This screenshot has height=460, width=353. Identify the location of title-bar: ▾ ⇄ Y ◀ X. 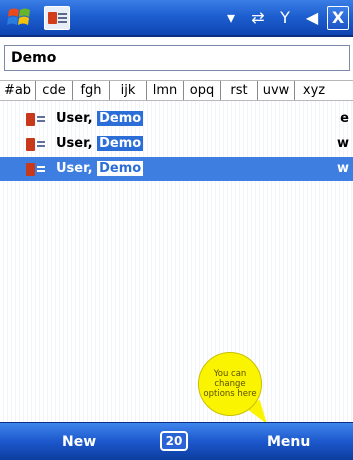
(176, 18).